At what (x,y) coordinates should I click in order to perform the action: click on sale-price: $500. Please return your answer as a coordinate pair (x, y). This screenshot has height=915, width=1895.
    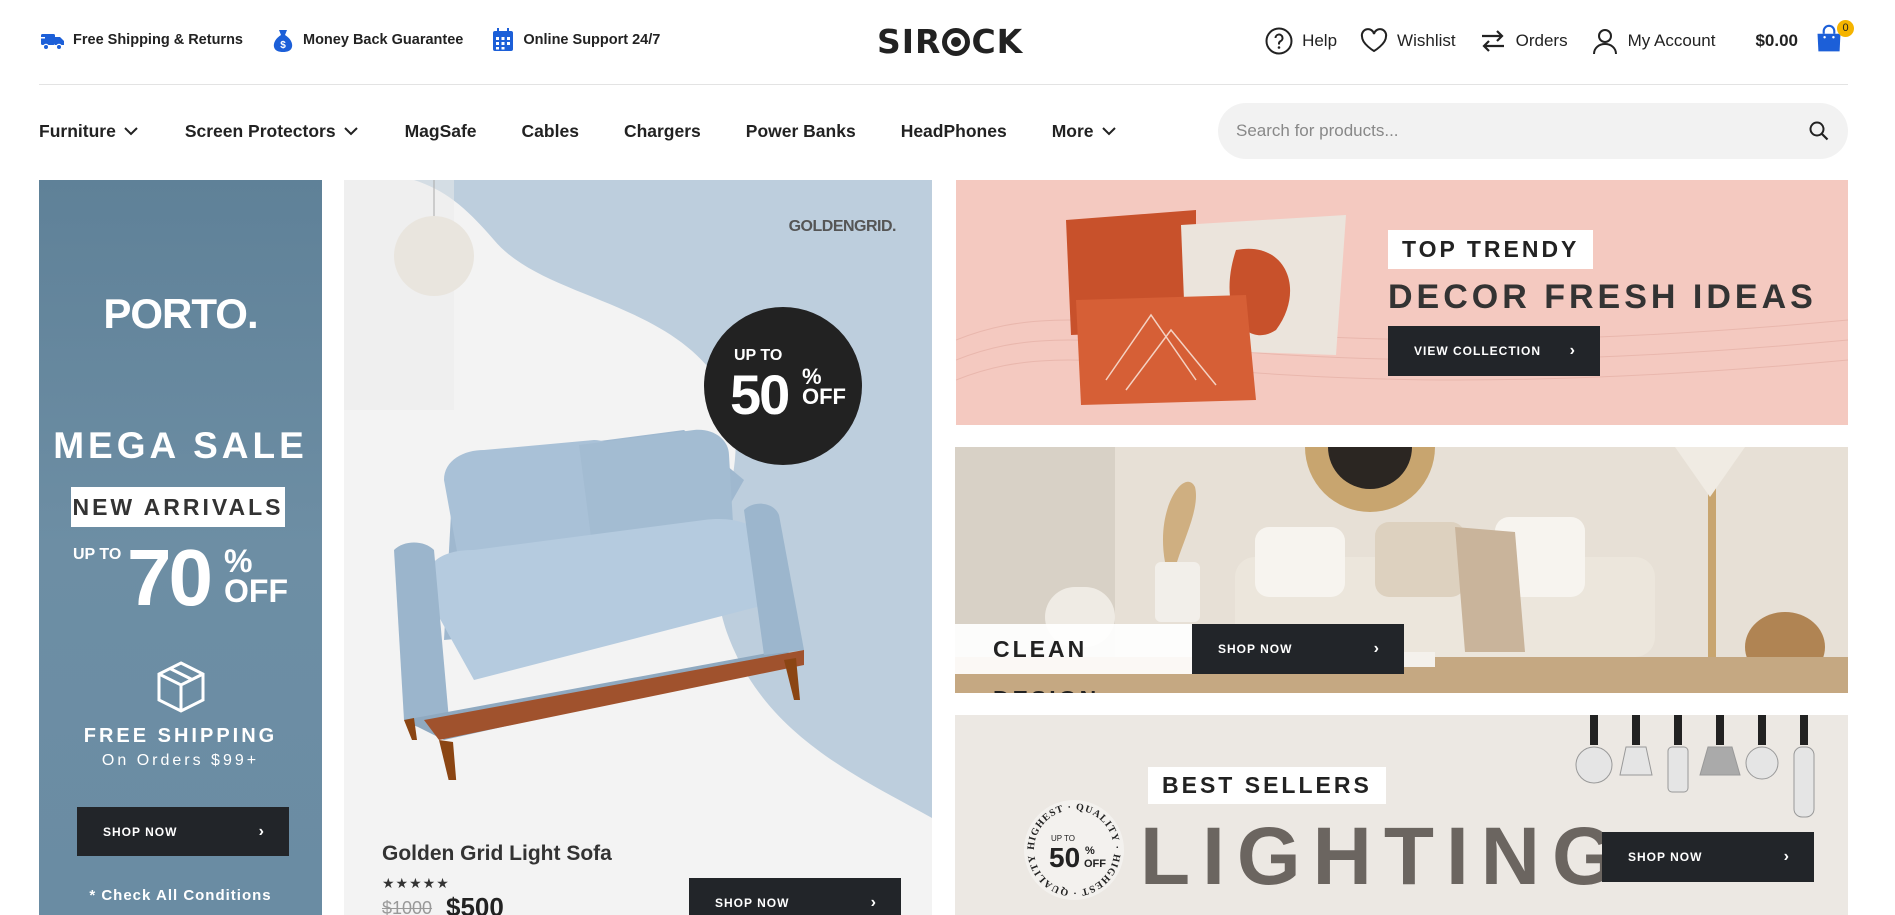
    Looking at the image, I should click on (475, 903).